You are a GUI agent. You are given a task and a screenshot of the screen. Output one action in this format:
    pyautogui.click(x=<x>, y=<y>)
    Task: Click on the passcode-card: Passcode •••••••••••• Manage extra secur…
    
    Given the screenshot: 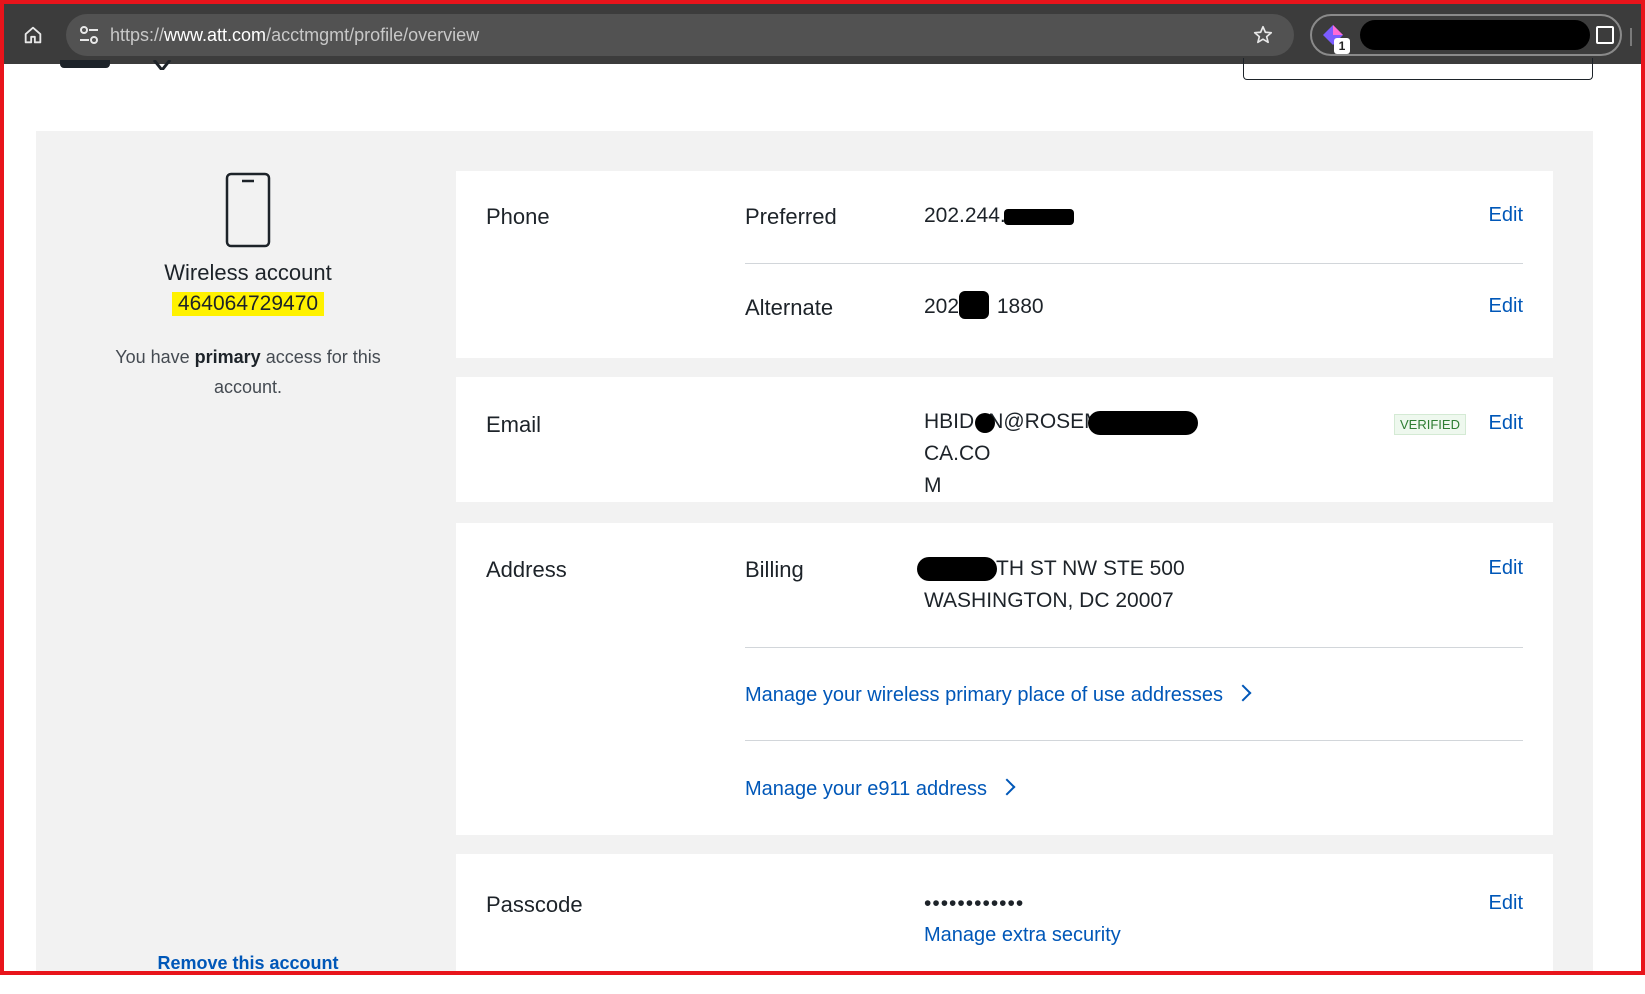 What is the action you would take?
    pyautogui.click(x=1004, y=924)
    